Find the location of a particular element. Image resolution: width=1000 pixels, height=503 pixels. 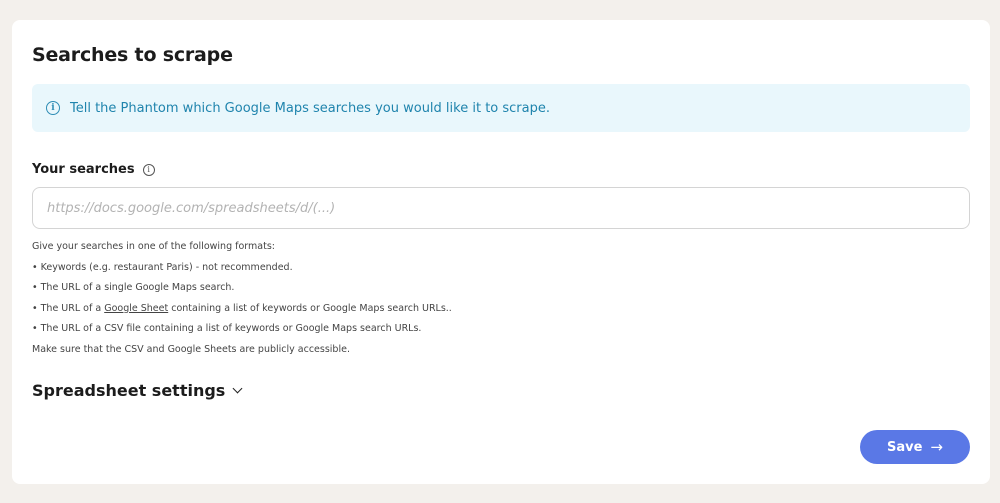

arrow-right-icon: → is located at coordinates (936, 447).